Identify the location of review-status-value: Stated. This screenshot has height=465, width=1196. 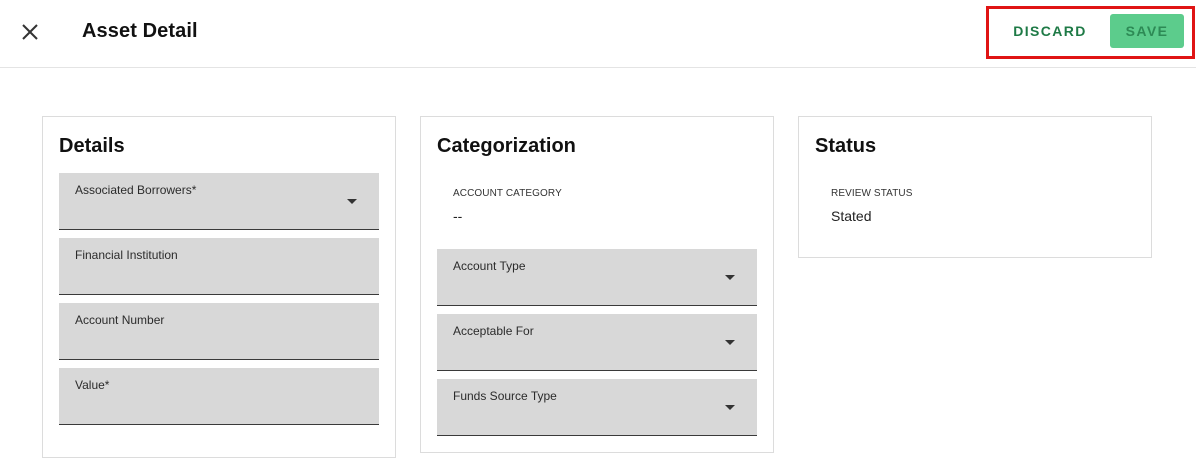
(851, 216).